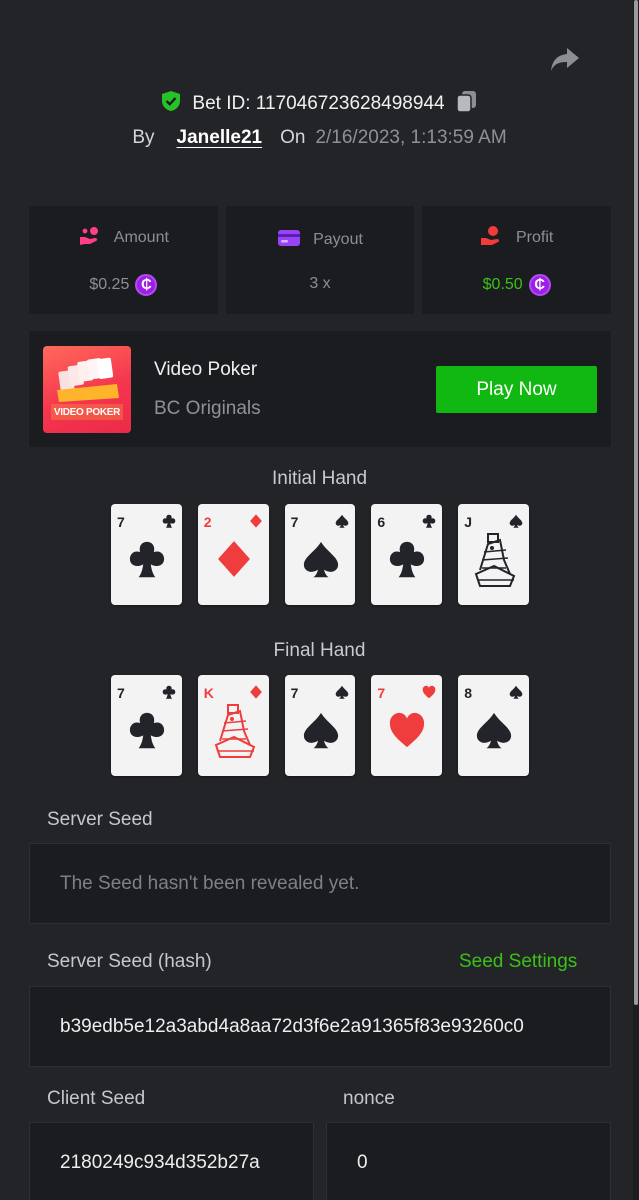 Image resolution: width=639 pixels, height=1200 pixels. Describe the element at coordinates (350, 103) in the screenshot. I see `bet-id-value: 117046723628498944` at that location.